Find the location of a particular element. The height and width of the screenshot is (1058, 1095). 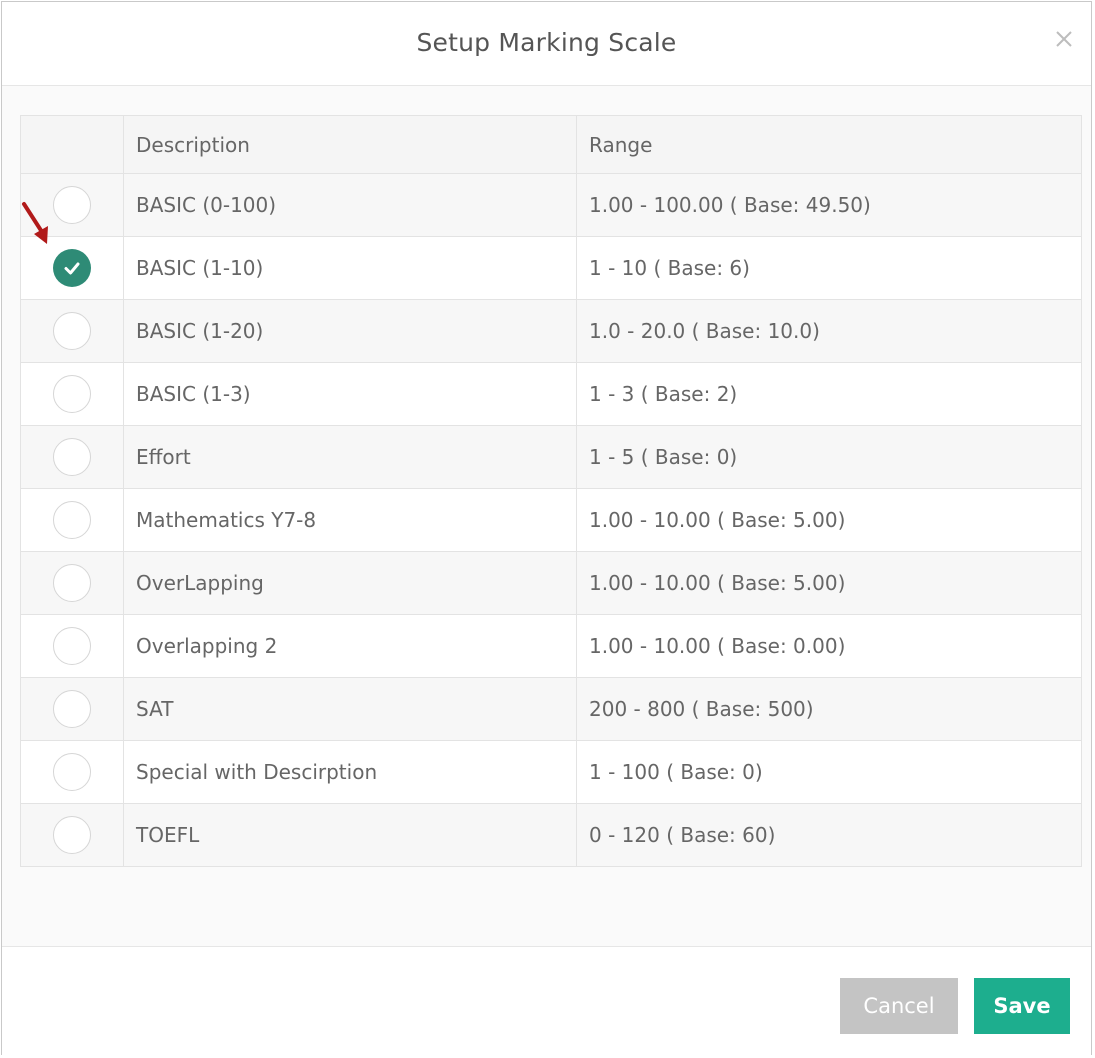

table-row: SAT 200 - 800 ( Base: 500) is located at coordinates (551, 709).